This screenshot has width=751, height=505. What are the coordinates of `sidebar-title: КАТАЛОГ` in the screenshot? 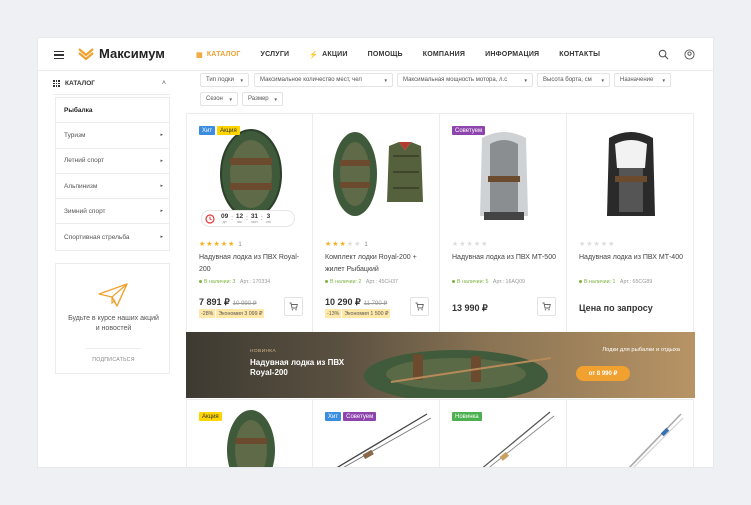 It's located at (80, 83).